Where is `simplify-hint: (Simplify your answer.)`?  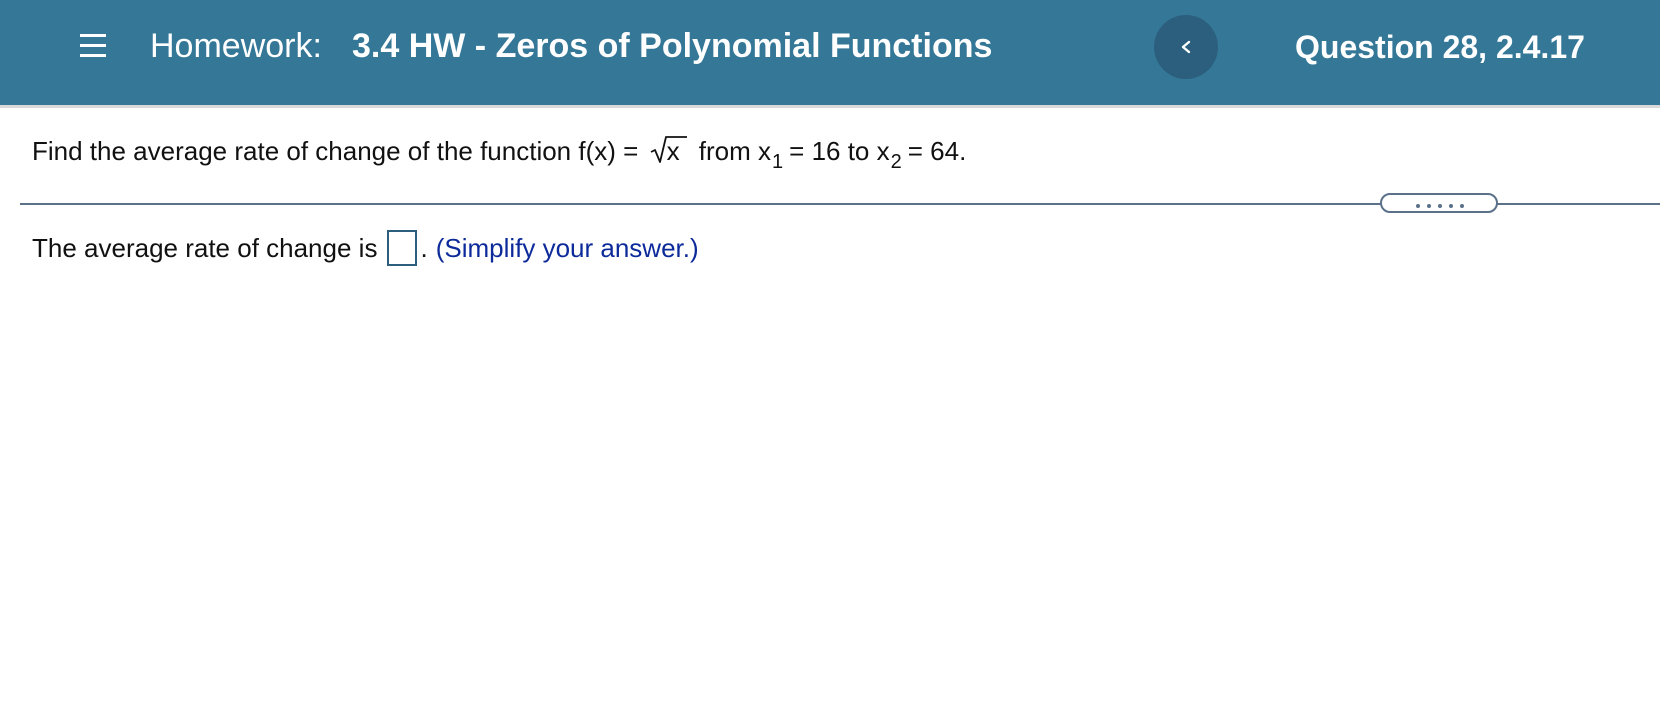
simplify-hint: (Simplify your answer.) is located at coordinates (567, 248).